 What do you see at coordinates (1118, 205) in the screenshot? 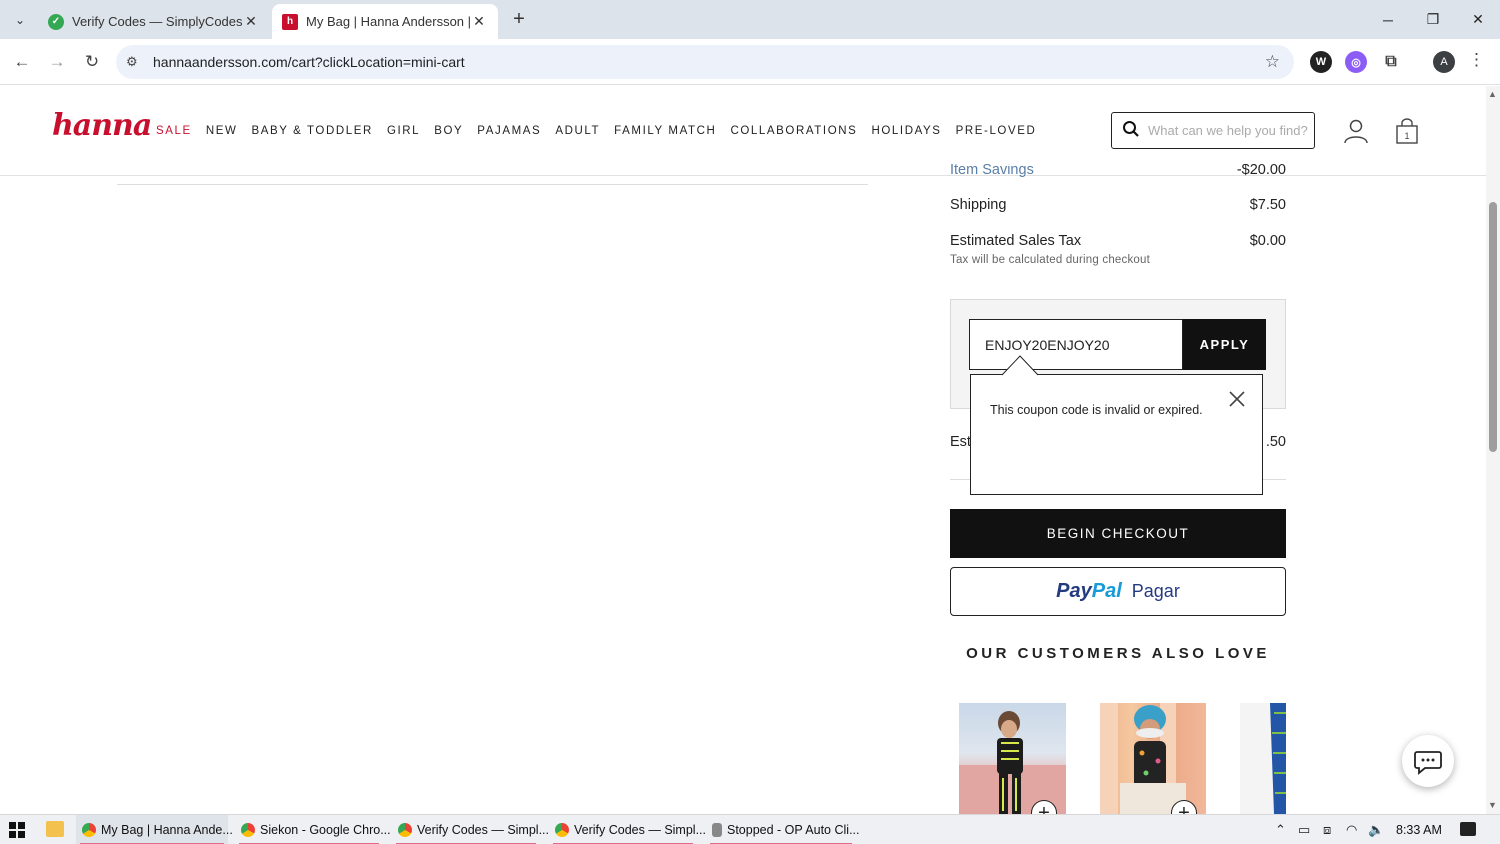
I see `shipping-row: Shipping $7.50` at bounding box center [1118, 205].